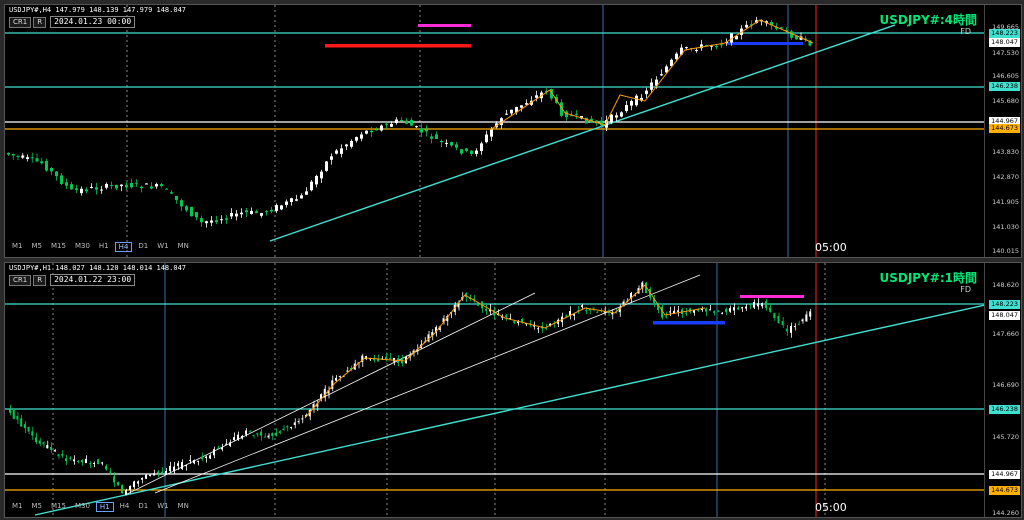 The image size is (1024, 520). What do you see at coordinates (1005, 53) in the screenshot?
I see `h4-axis-tick: 147.530` at bounding box center [1005, 53].